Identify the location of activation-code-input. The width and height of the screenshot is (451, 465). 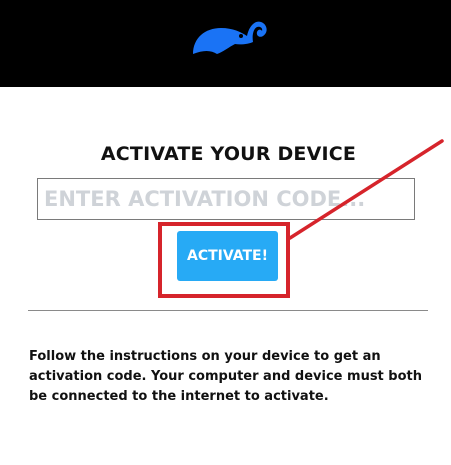
(226, 199).